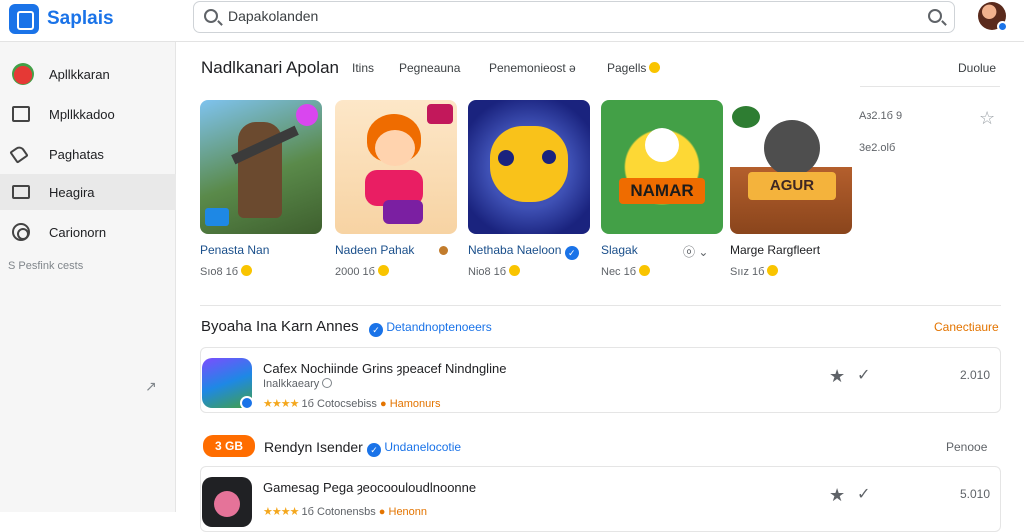 Image resolution: width=1024 pixels, height=532 pixels. What do you see at coordinates (211, 16) in the screenshot?
I see `search-icon` at bounding box center [211, 16].